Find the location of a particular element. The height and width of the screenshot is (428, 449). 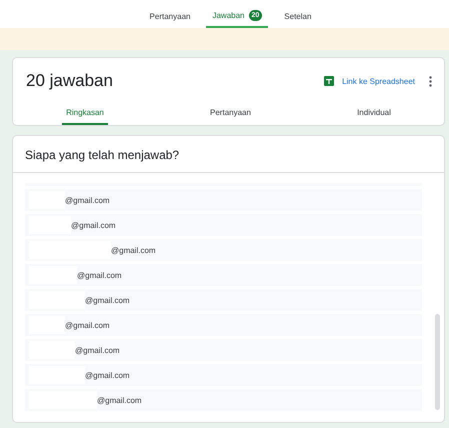

tab: Setelan is located at coordinates (298, 20).